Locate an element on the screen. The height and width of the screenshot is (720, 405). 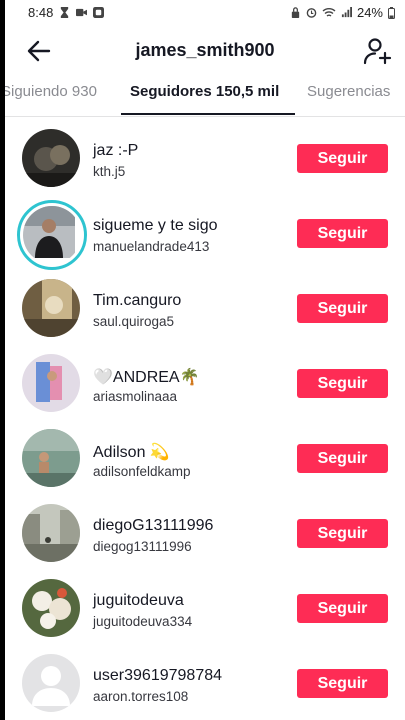
tab-following: Siguiendo 930 is located at coordinates (51, 91).